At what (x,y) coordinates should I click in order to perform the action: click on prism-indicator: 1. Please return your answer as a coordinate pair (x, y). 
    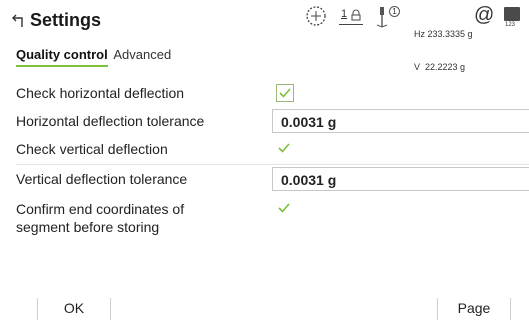
    Looking at the image, I should click on (388, 17).